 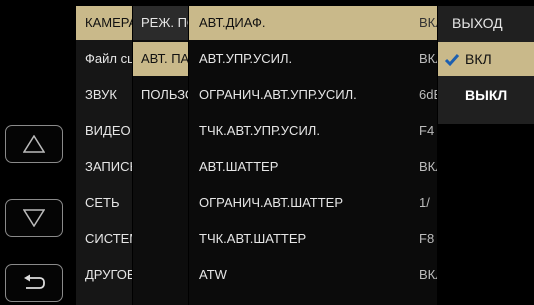 What do you see at coordinates (239, 166) in the screenshot?
I see `setting-label: АВТ.ШАТТЕР` at bounding box center [239, 166].